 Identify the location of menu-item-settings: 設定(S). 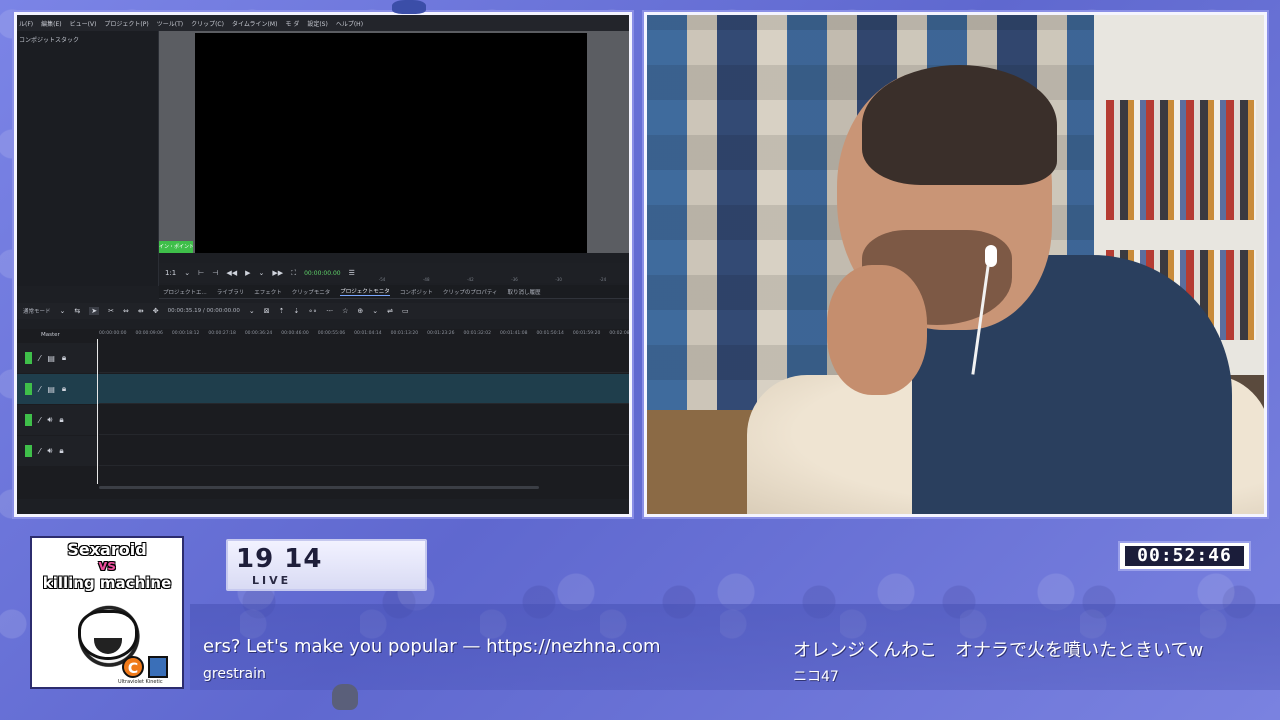
(317, 23).